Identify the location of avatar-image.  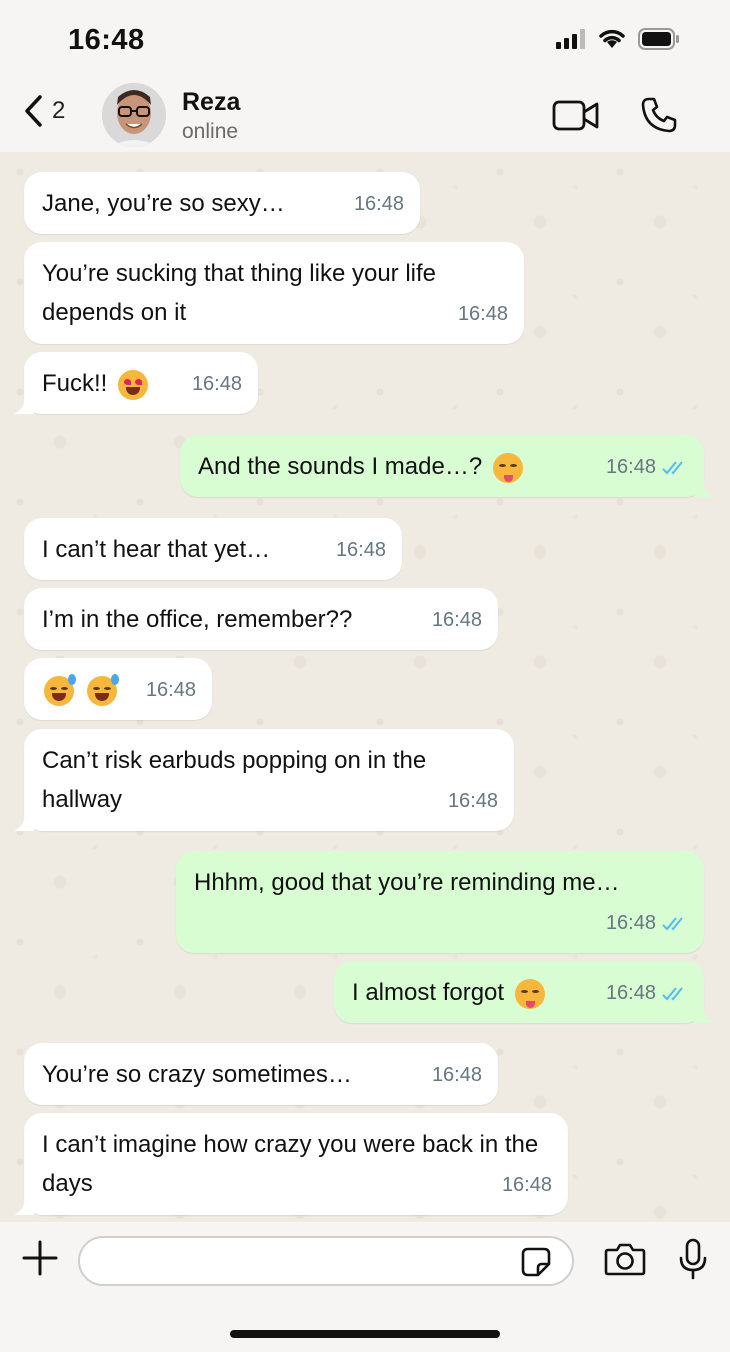
(134, 115).